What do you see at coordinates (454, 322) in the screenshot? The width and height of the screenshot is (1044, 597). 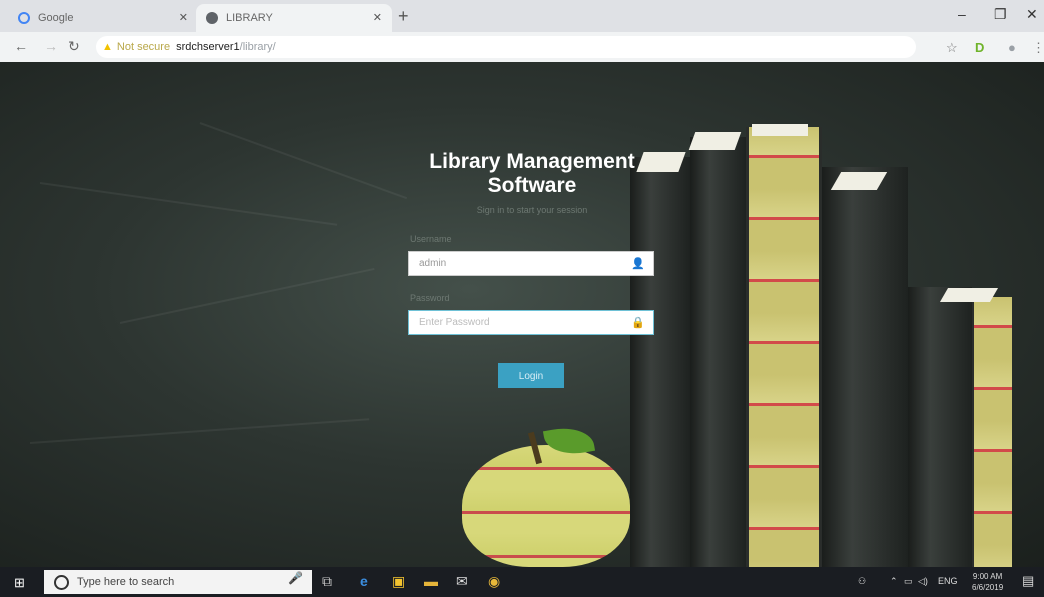 I see `password-placeholder: Enter Password` at bounding box center [454, 322].